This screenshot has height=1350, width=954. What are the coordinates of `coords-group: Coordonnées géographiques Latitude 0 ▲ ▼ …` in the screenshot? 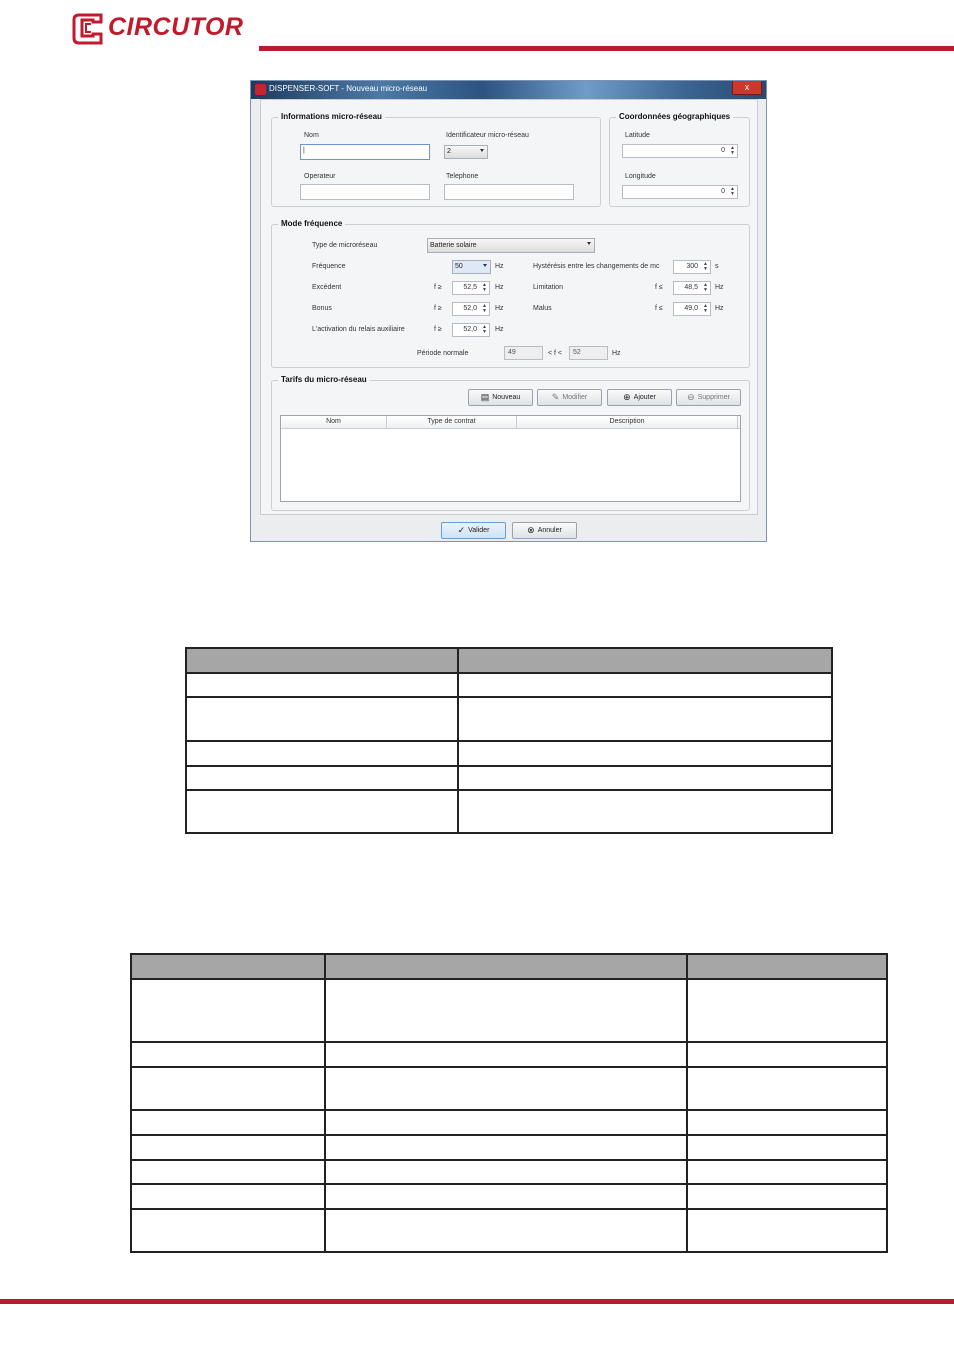 It's located at (679, 159).